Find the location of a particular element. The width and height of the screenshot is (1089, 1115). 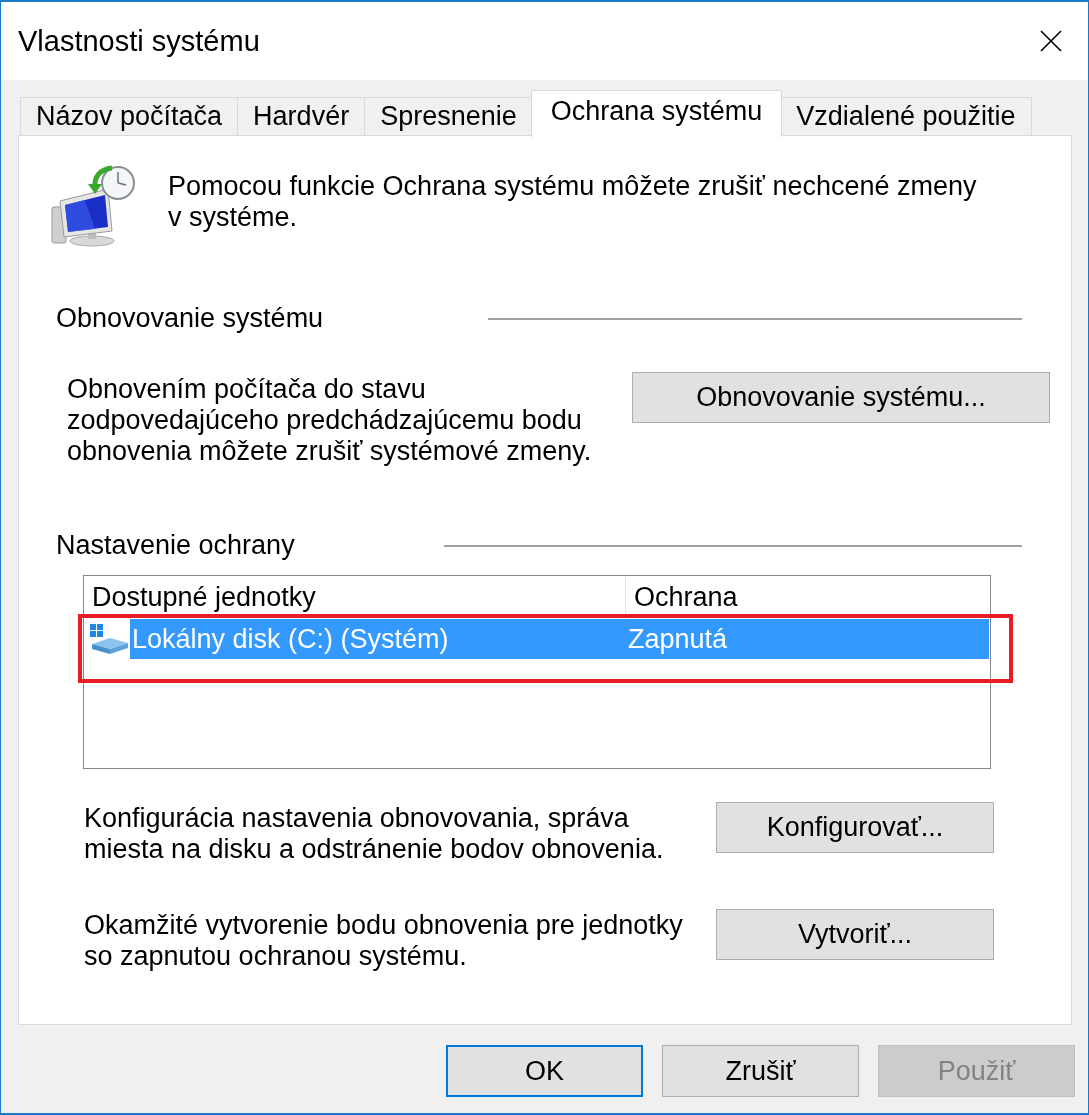

tab: Názov počítača is located at coordinates (129, 116).